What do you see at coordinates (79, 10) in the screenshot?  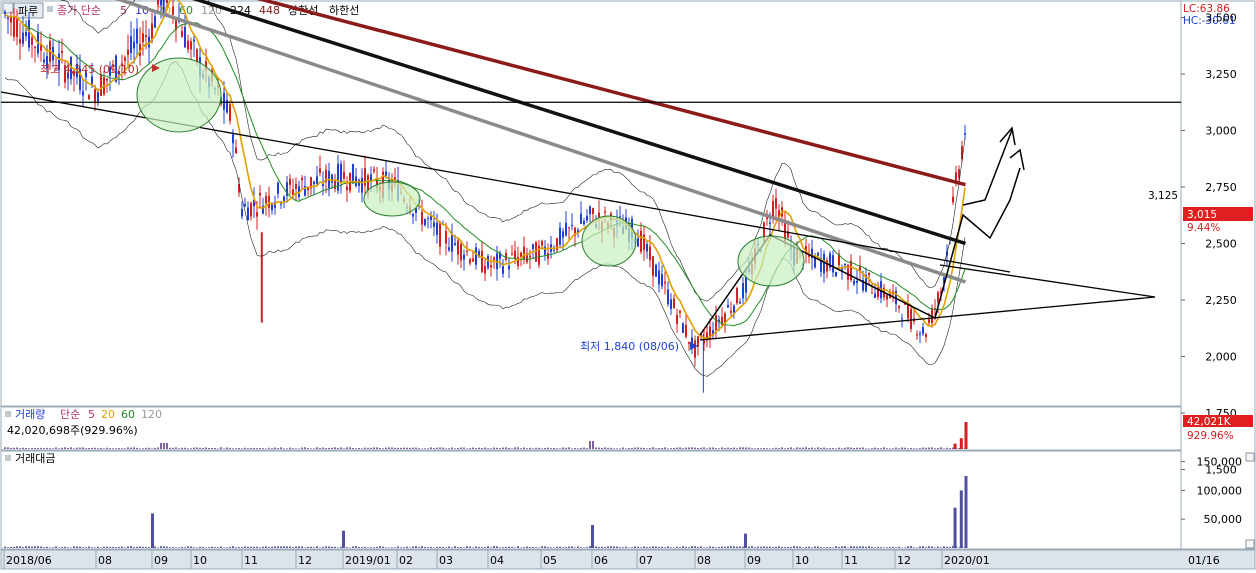 I see `legend-item-0: 종가 단순` at bounding box center [79, 10].